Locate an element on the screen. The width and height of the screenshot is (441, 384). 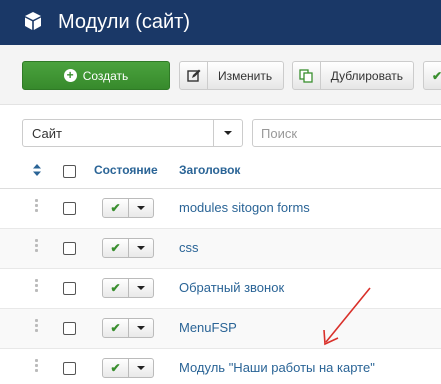
page-title: Модули (сайт) is located at coordinates (124, 22).